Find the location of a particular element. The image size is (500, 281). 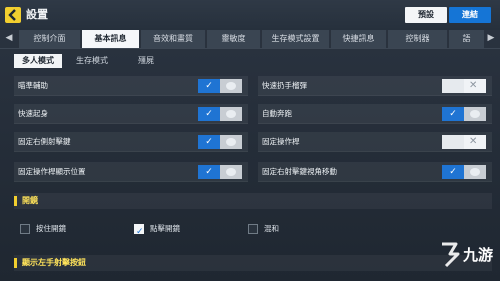

tab-basic-info: 基本訊息 is located at coordinates (110, 39).